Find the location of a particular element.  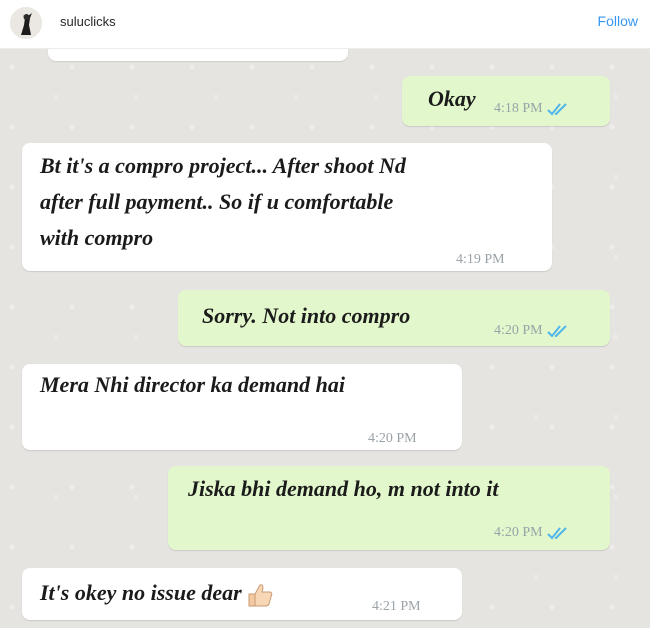

message-incoming: It's okey no issue dear 4:21 PM is located at coordinates (242, 594).